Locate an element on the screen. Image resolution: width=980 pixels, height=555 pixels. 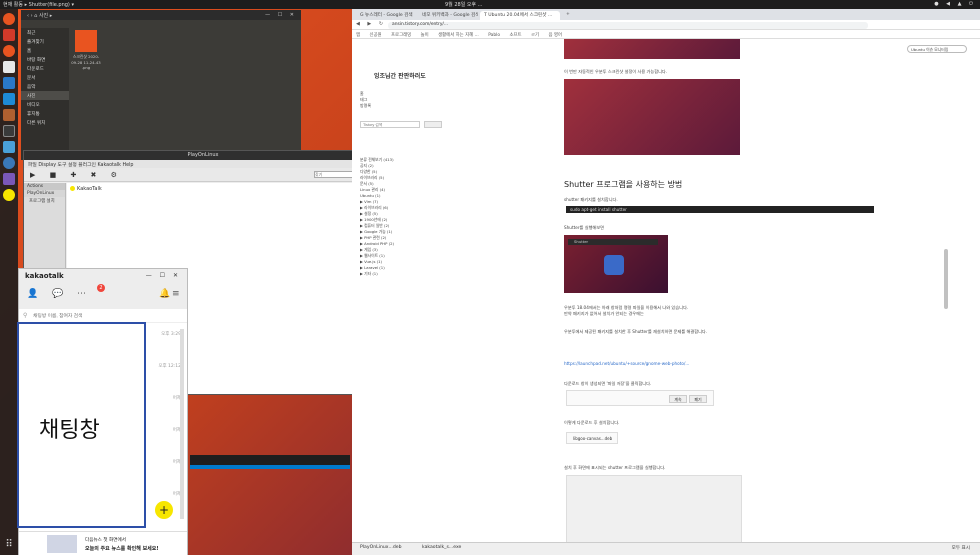
chat-list-panel: 채팅창 is located at coordinates (81, 425).